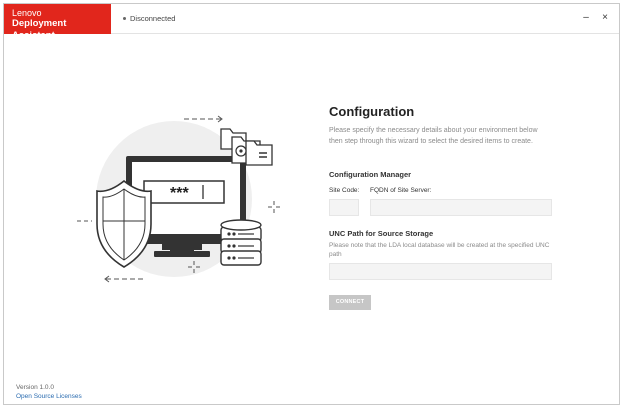  Describe the element at coordinates (344, 207) in the screenshot. I see `site-code-input` at that location.